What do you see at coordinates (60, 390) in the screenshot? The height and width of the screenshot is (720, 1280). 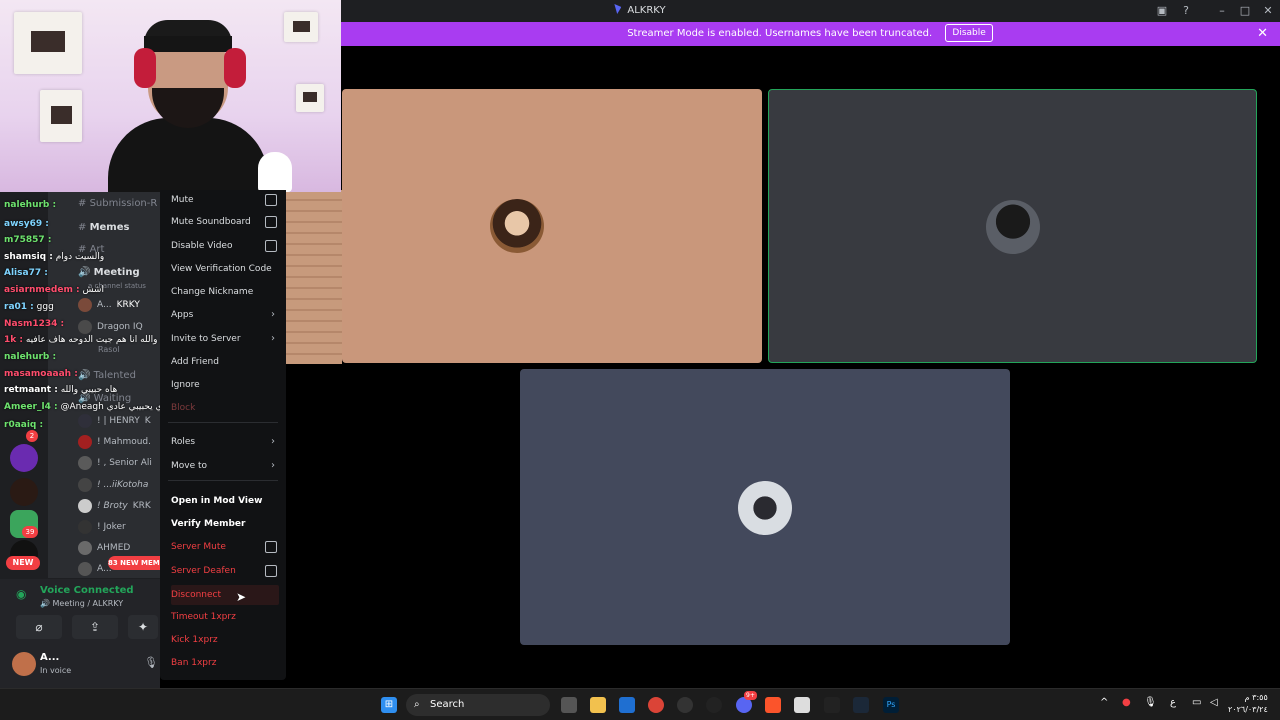 I see `chat-line: retmaant : هاه حبيبي والله` at bounding box center [60, 390].